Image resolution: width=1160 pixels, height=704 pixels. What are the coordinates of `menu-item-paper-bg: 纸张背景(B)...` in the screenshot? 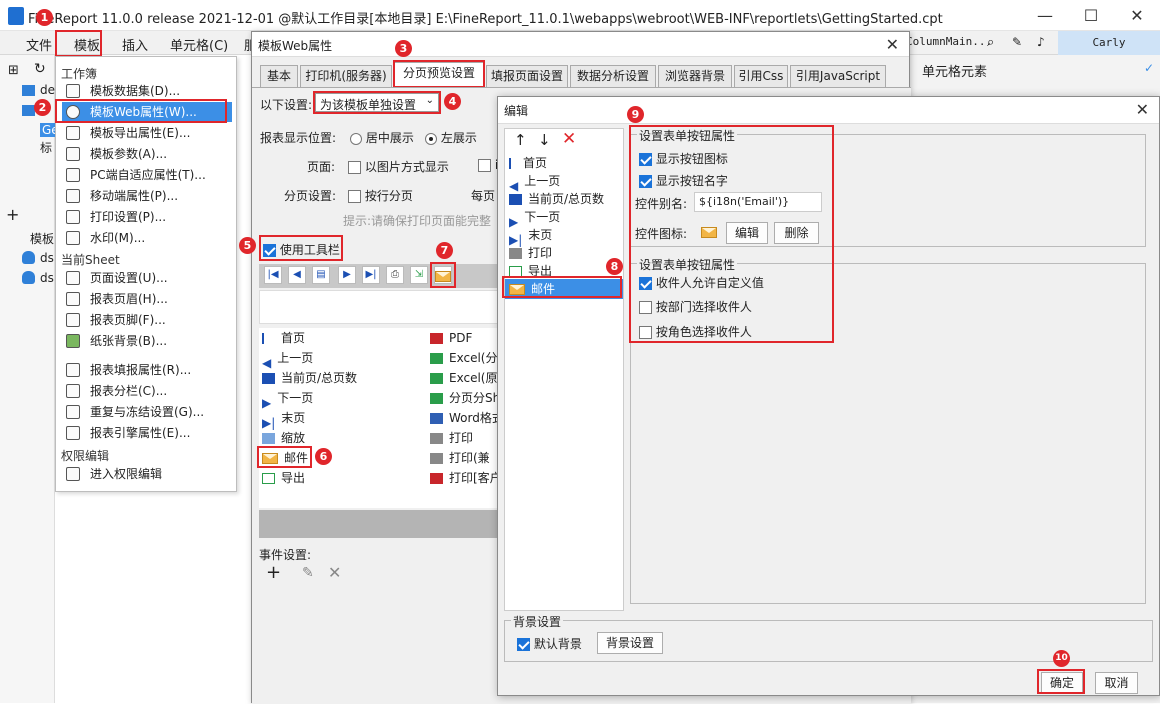 It's located at (147, 341).